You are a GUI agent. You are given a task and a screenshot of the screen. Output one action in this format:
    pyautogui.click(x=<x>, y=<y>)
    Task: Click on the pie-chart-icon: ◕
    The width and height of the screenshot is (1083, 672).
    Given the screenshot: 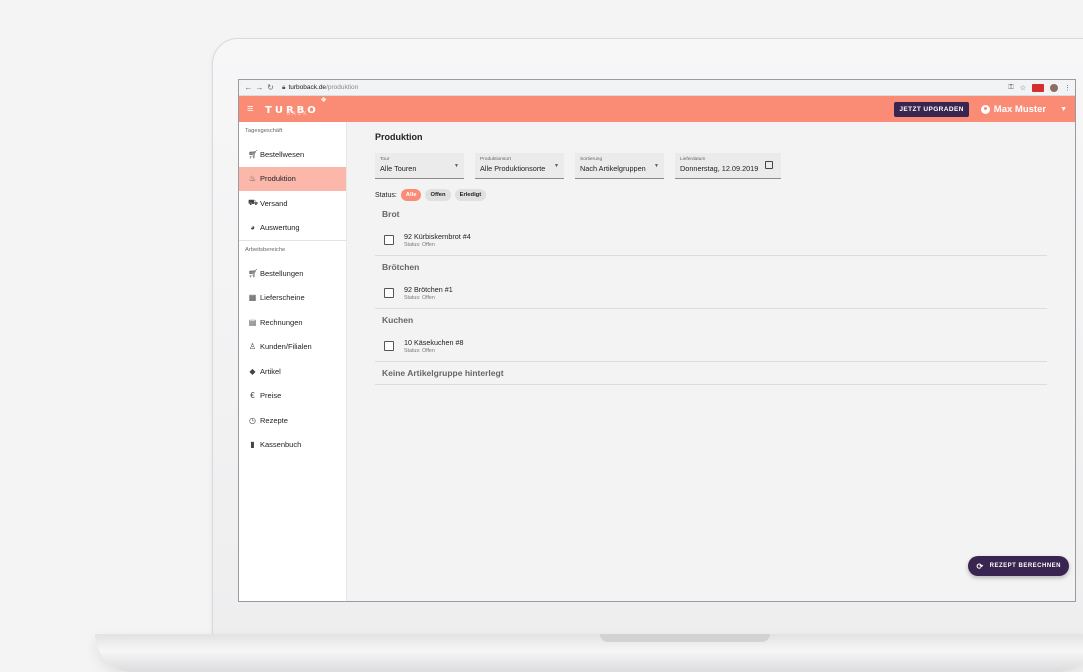 What is the action you would take?
    pyautogui.click(x=252, y=228)
    